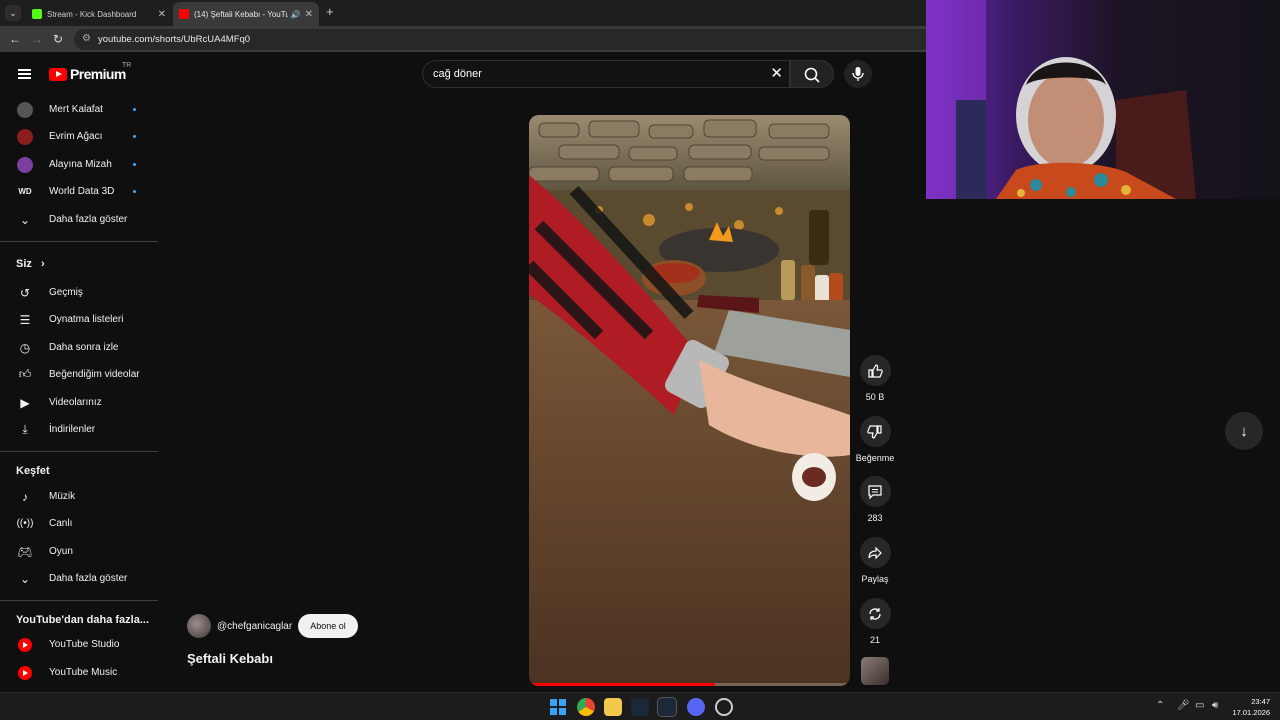 Image resolution: width=1280 pixels, height=720 pixels. I want to click on sound-thumbnail, so click(875, 671).